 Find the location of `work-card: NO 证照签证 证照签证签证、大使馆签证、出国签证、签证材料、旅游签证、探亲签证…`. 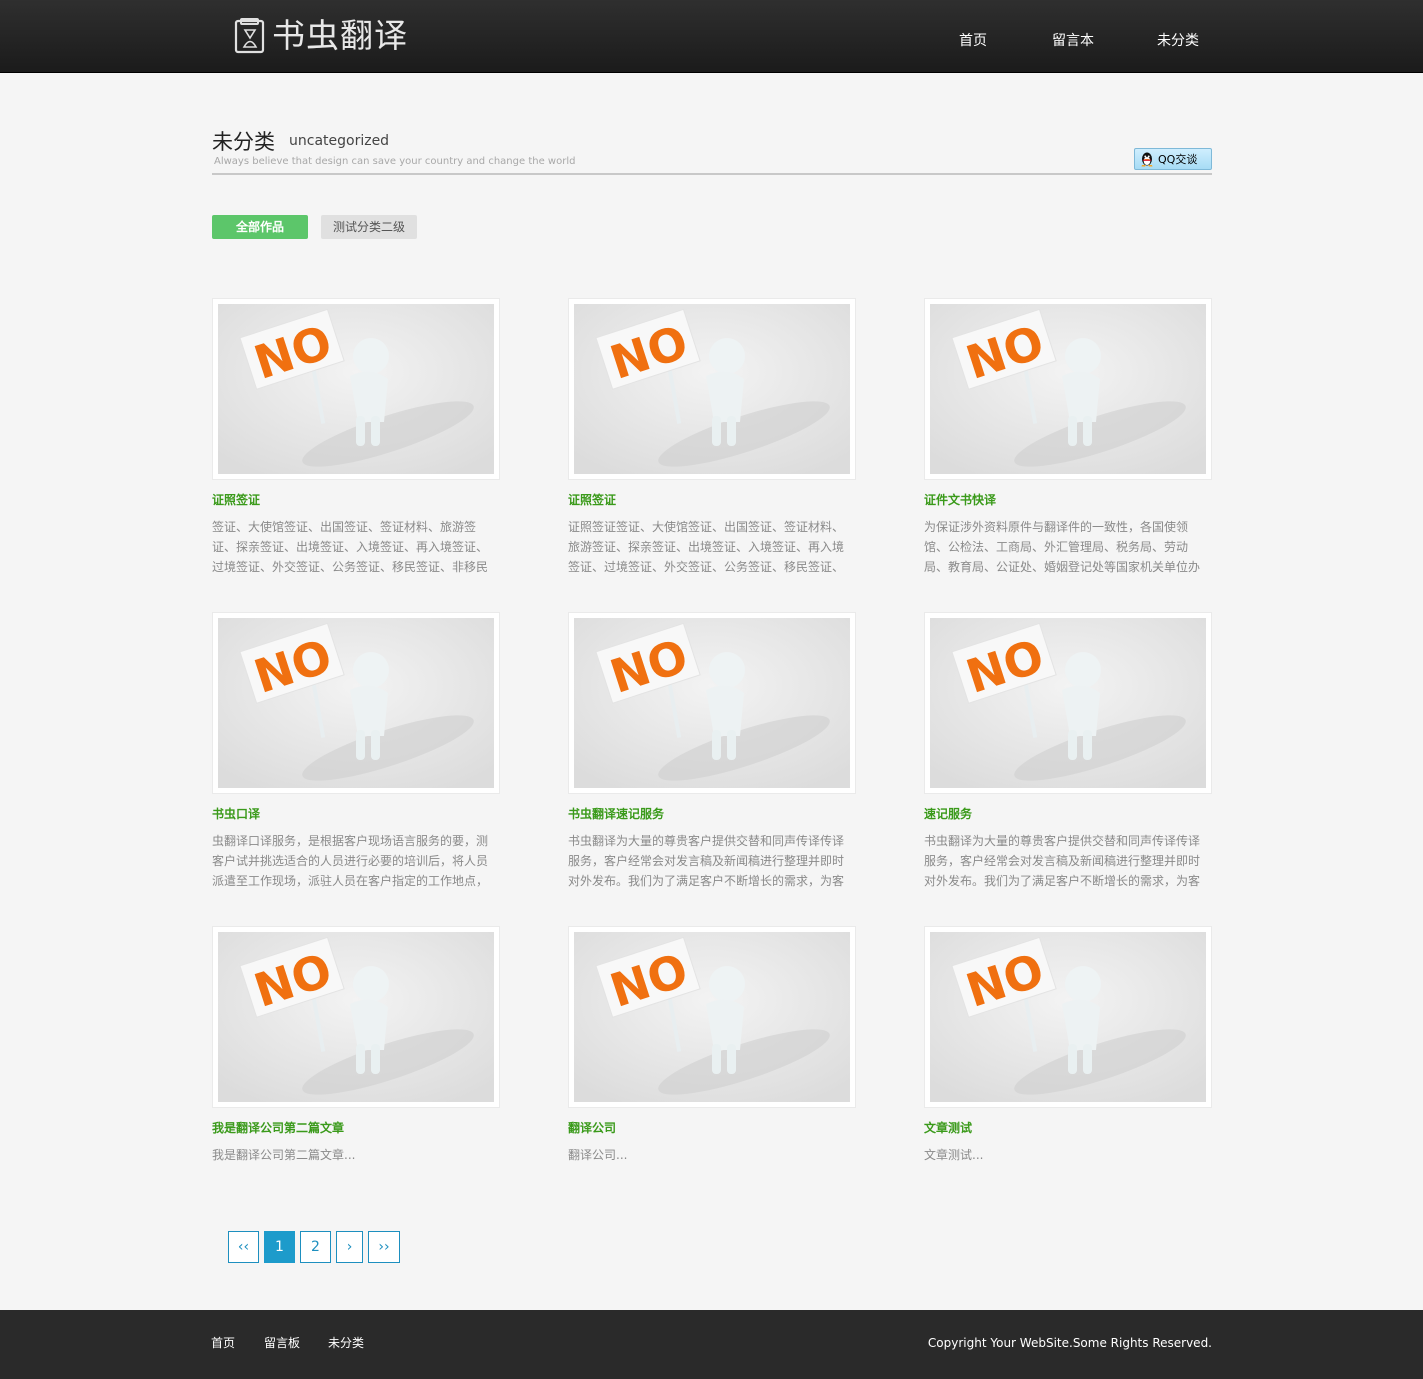

work-card: NO 证照签证 证照签证签证、大使馆签证、出国签证、签证材料、旅游签证、探亲签证… is located at coordinates (712, 437).